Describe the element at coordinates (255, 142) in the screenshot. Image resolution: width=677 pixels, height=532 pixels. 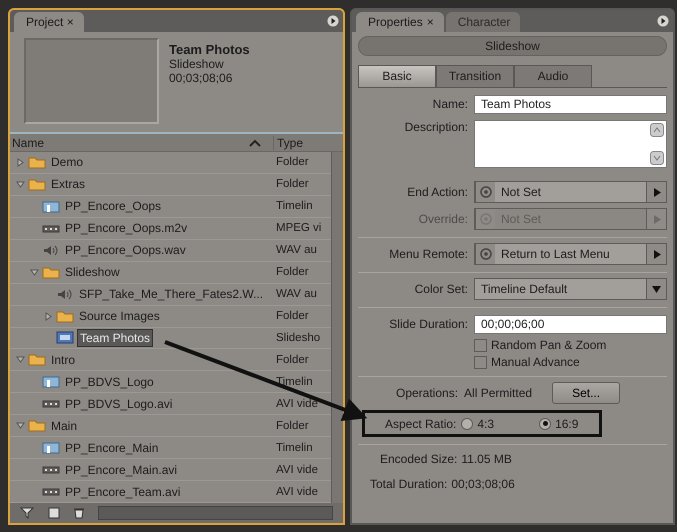
I see `sort-ascending-icon` at that location.